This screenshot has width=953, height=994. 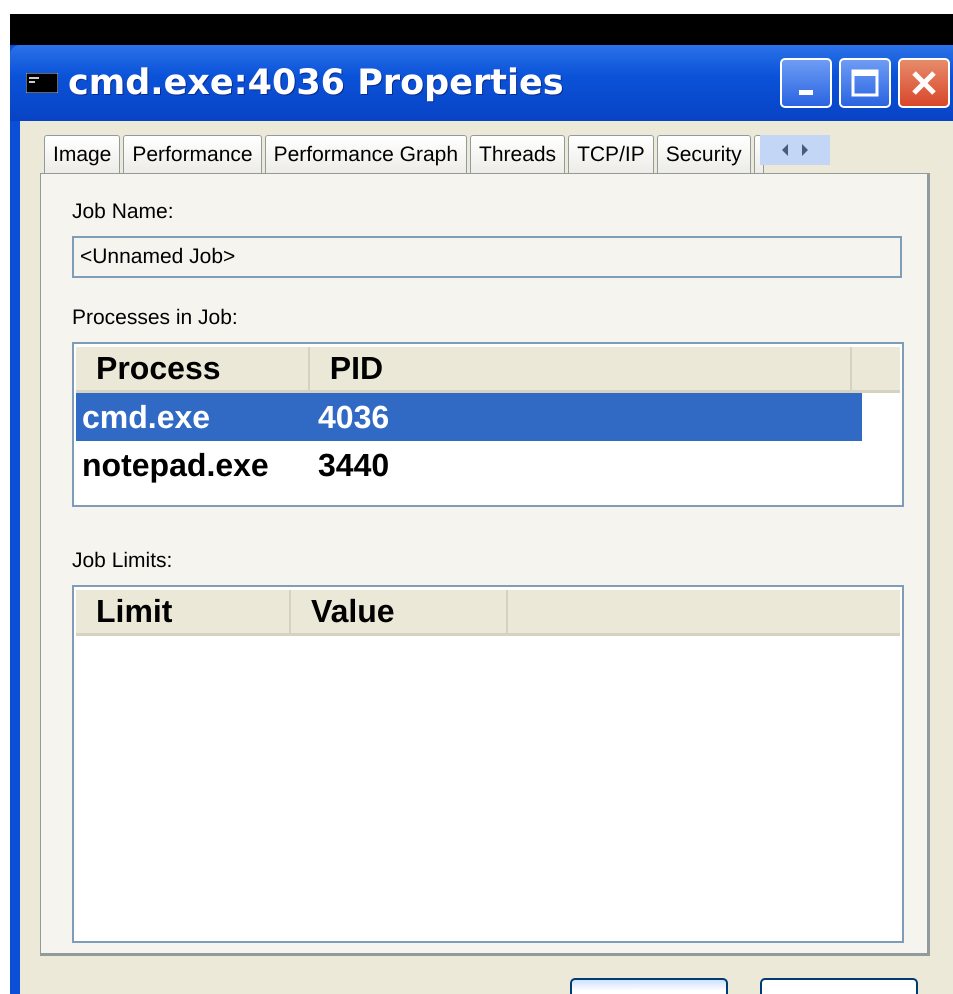 I want to click on tab: Image, so click(x=82, y=154).